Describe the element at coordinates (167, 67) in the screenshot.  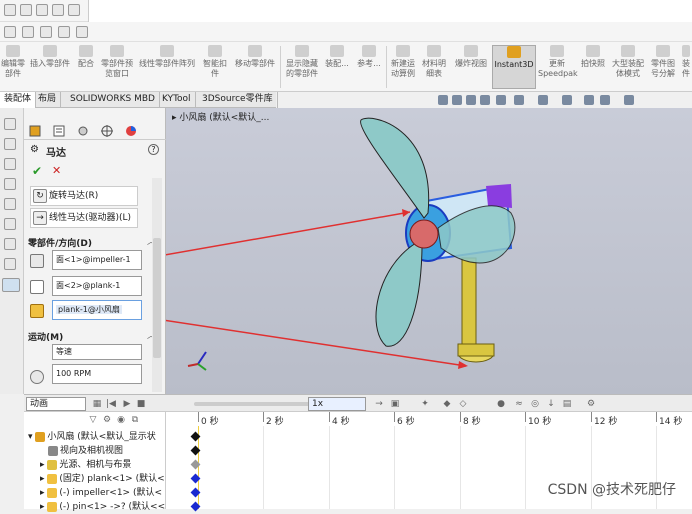
I see `linear-pattern-button: 线性零部件阵列` at that location.